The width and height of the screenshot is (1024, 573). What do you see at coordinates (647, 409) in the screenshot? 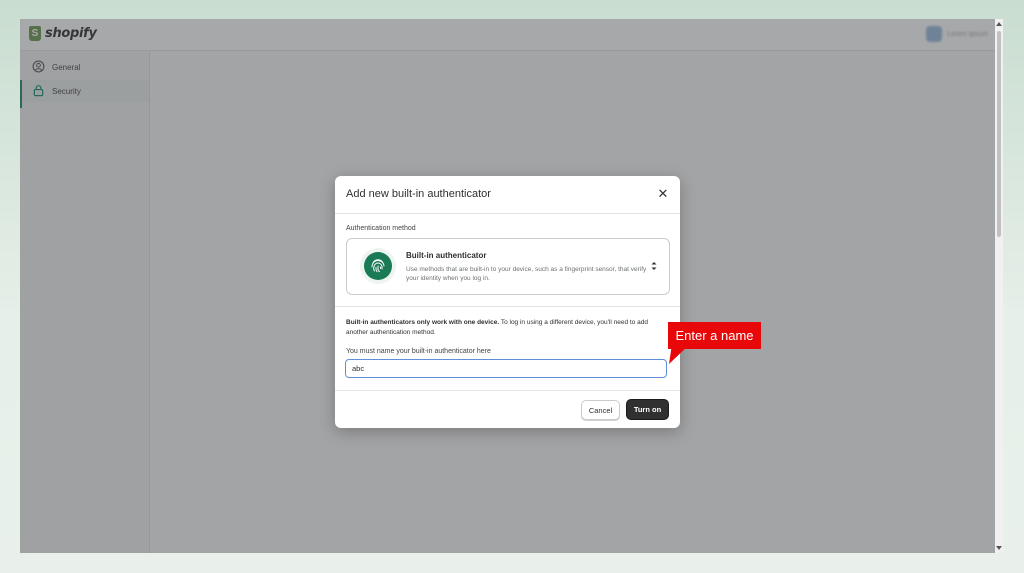
I see `turn-on-button: Turn on` at bounding box center [647, 409].